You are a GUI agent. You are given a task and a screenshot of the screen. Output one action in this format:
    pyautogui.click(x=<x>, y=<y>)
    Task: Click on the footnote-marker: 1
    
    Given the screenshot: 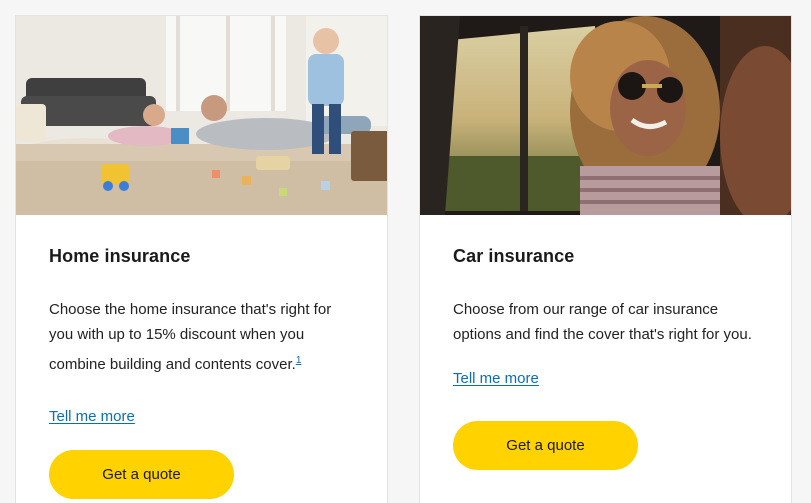 What is the action you would take?
    pyautogui.click(x=299, y=359)
    